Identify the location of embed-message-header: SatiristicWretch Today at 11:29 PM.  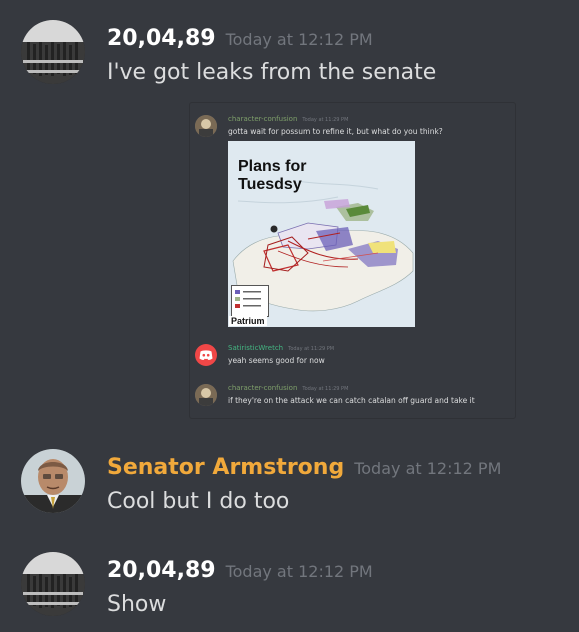
(281, 348).